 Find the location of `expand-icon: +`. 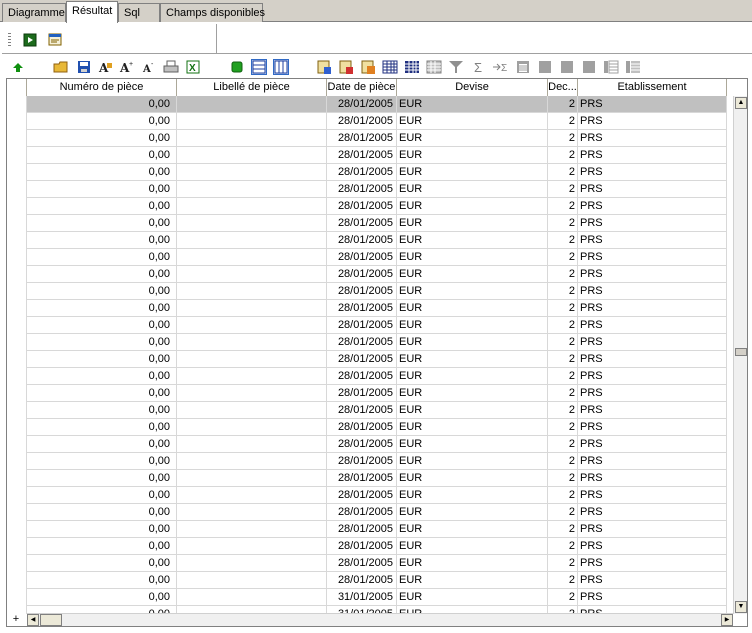

expand-icon: + is located at coordinates (16, 619).